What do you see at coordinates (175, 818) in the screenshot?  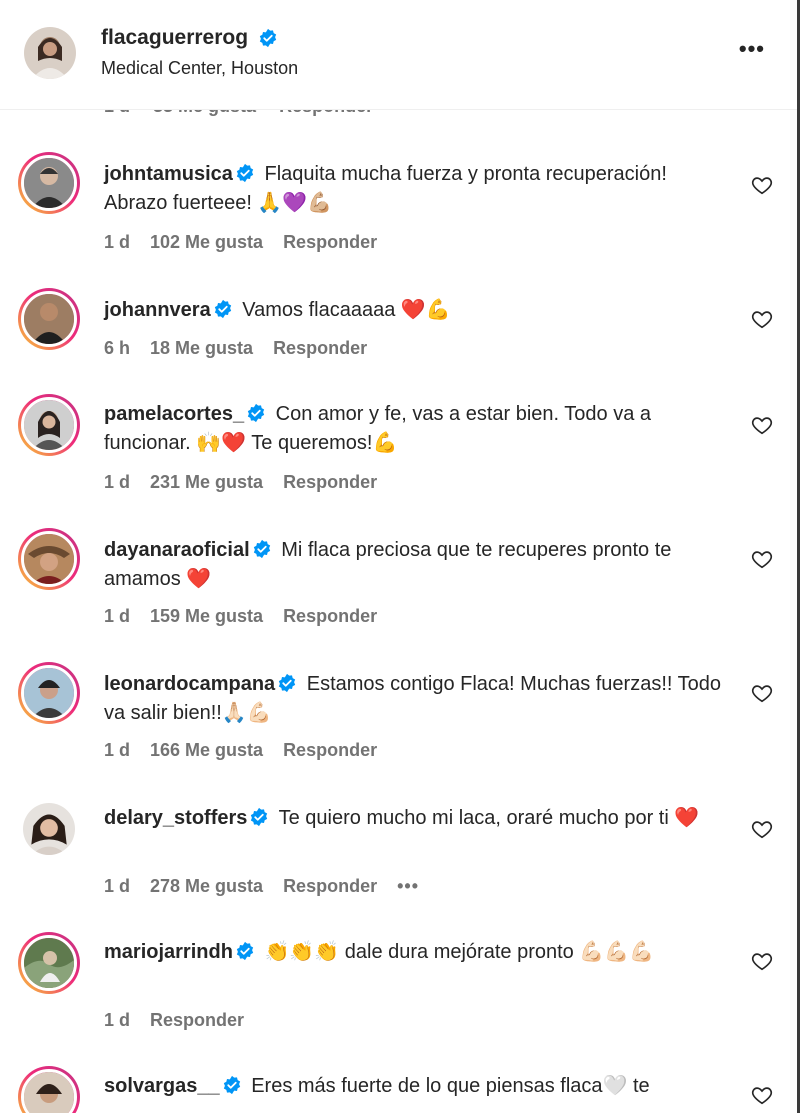 I see `comment-username: delary_stoffers` at bounding box center [175, 818].